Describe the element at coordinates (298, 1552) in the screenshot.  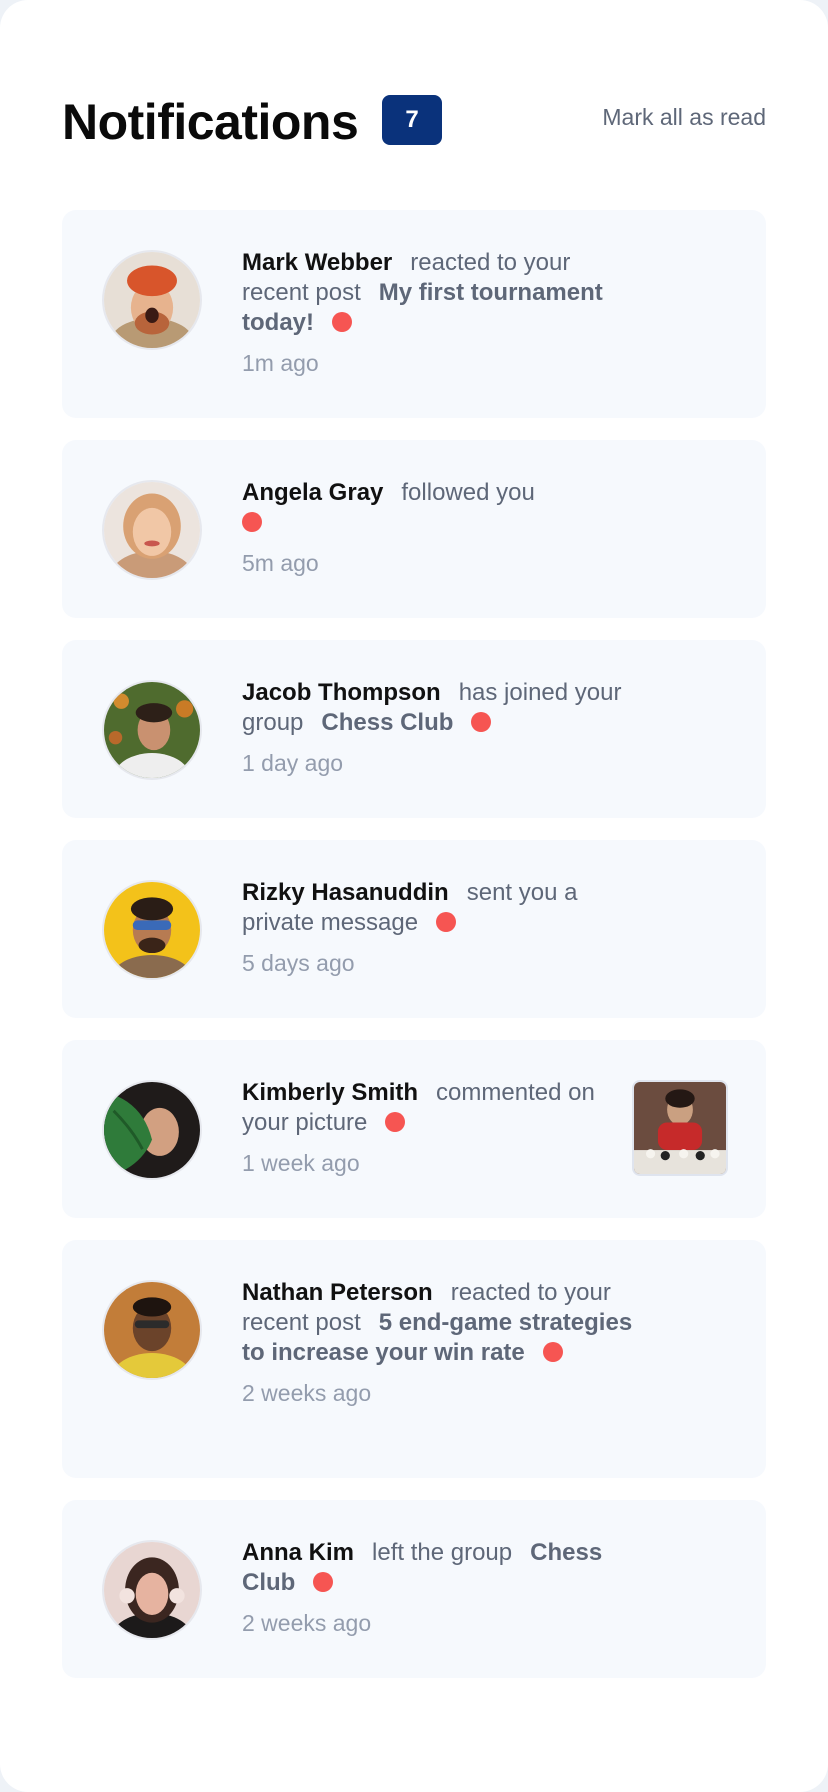
I see `notification-user-name: Anna Kim` at that location.